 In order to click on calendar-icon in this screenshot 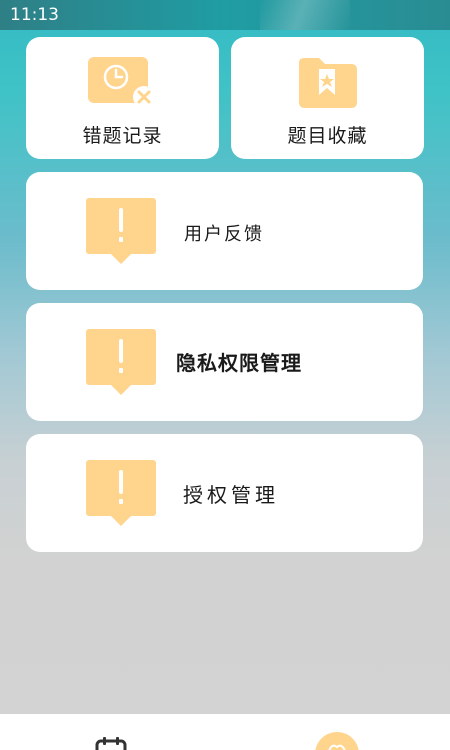, I will do `click(111, 743)`.